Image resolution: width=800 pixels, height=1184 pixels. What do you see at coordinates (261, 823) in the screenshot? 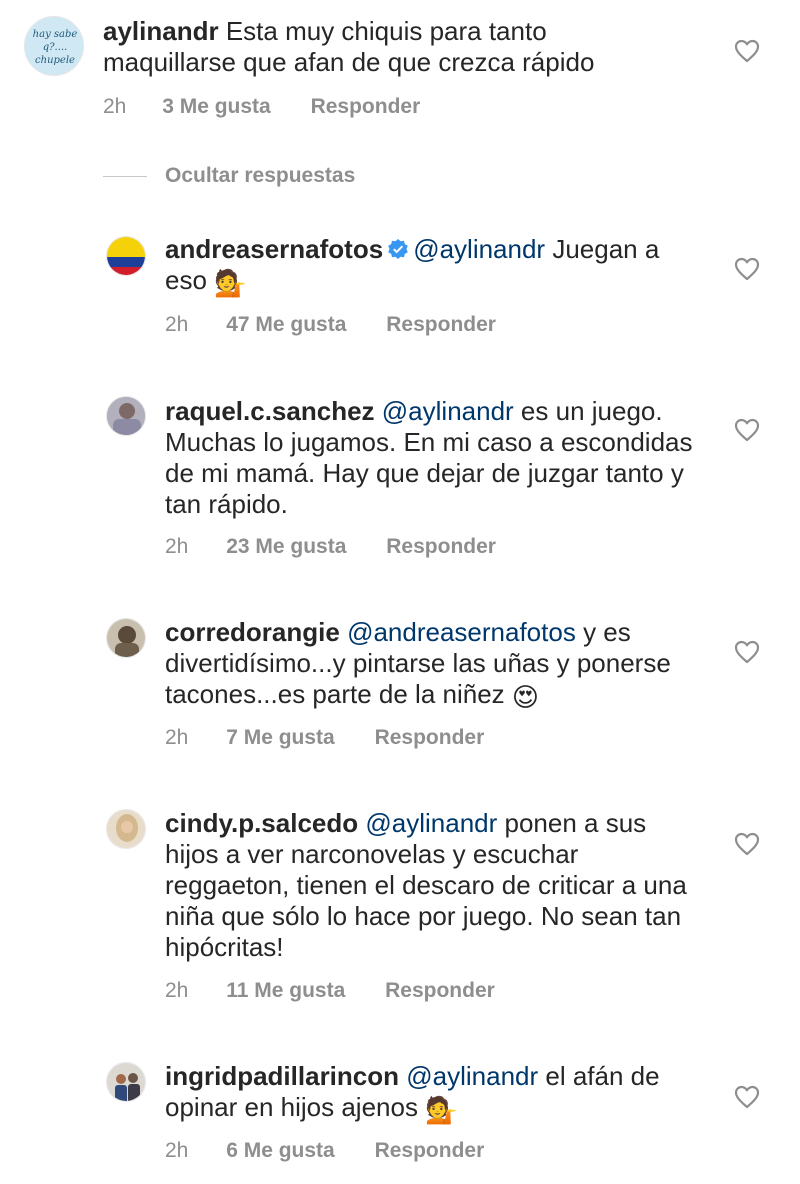
I see `reply-username: cindy.p.salcedo` at bounding box center [261, 823].